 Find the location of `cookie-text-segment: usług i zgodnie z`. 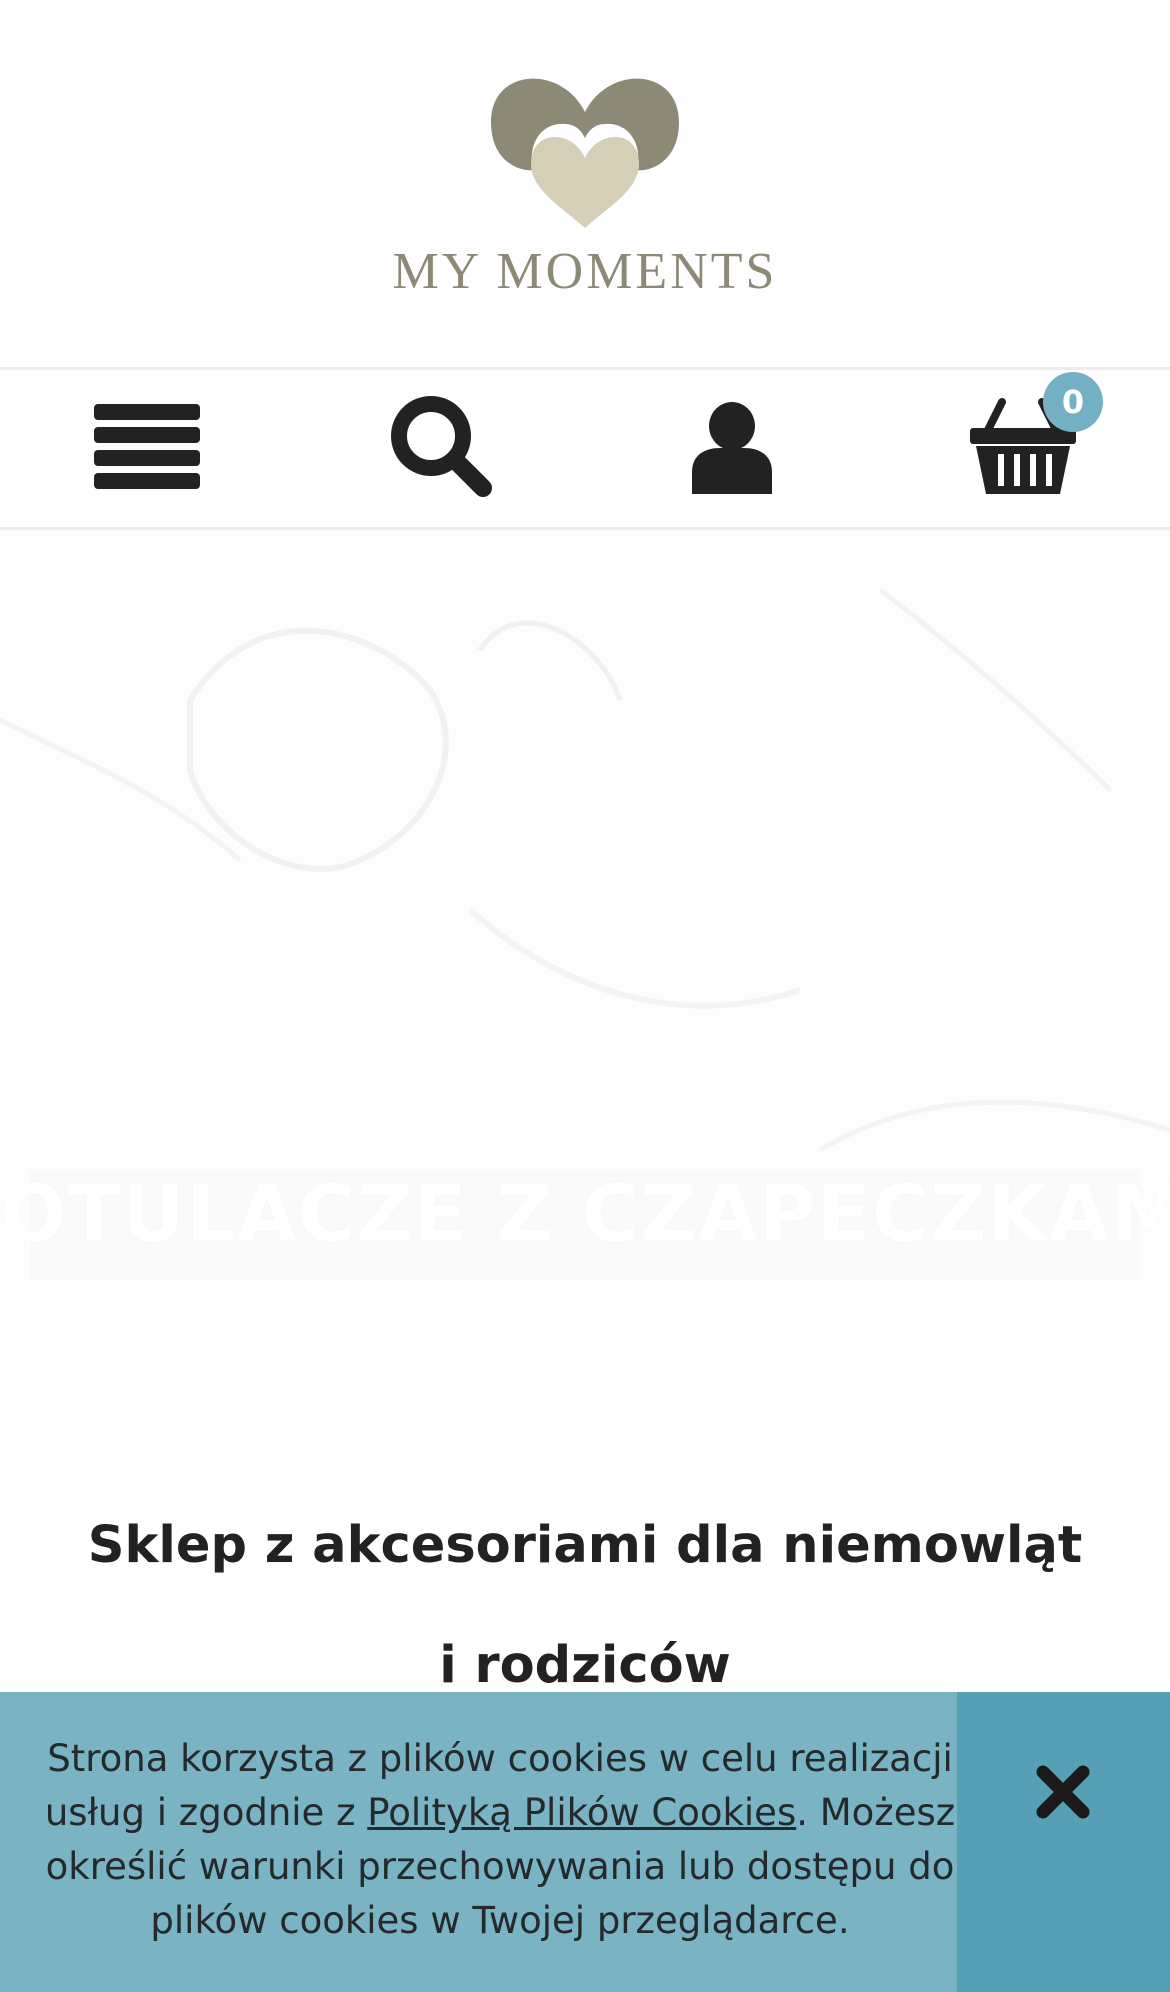

cookie-text-segment: usług i zgodnie z is located at coordinates (206, 1812).